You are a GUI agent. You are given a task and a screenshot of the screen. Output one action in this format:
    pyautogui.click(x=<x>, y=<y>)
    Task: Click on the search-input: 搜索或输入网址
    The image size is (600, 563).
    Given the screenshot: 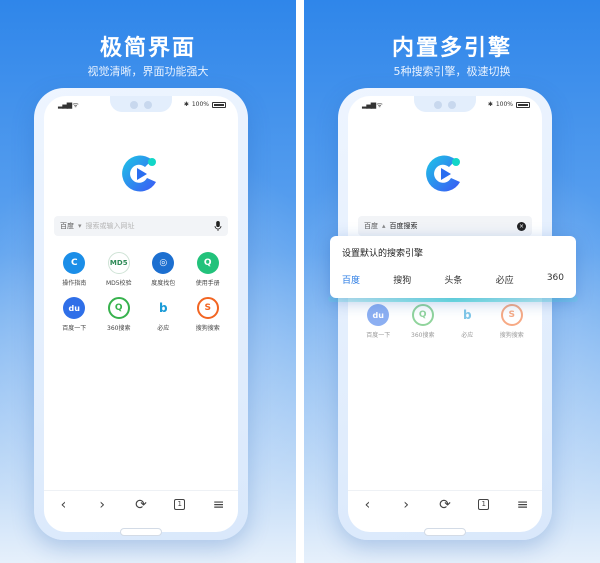 What is the action you would take?
    pyautogui.click(x=150, y=226)
    